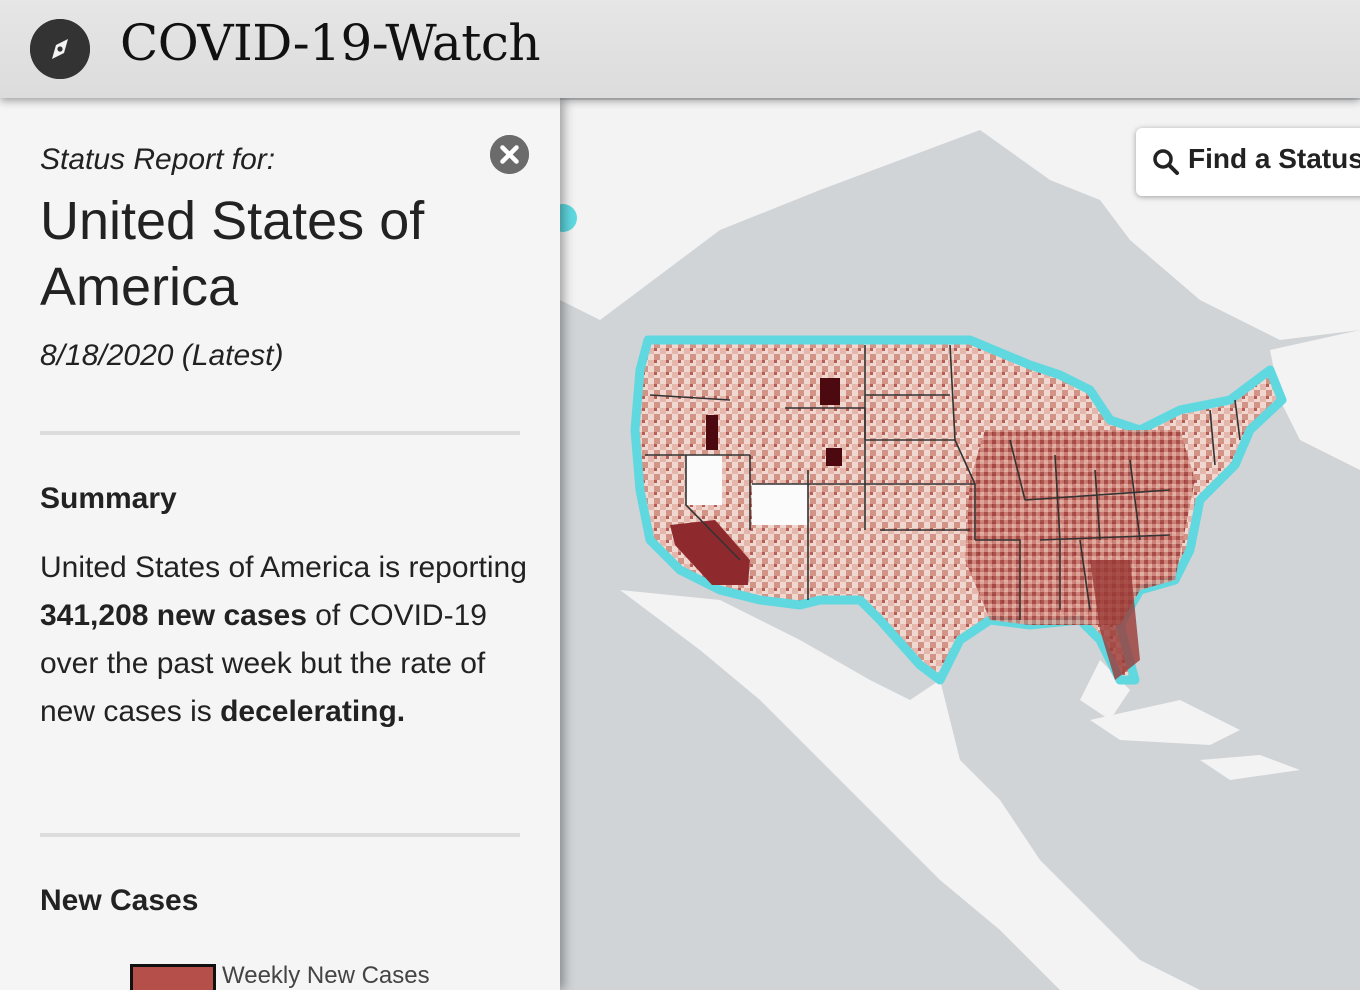 Image resolution: width=1360 pixels, height=990 pixels. What do you see at coordinates (313, 711) in the screenshot?
I see `trend-status: decelerating.` at bounding box center [313, 711].